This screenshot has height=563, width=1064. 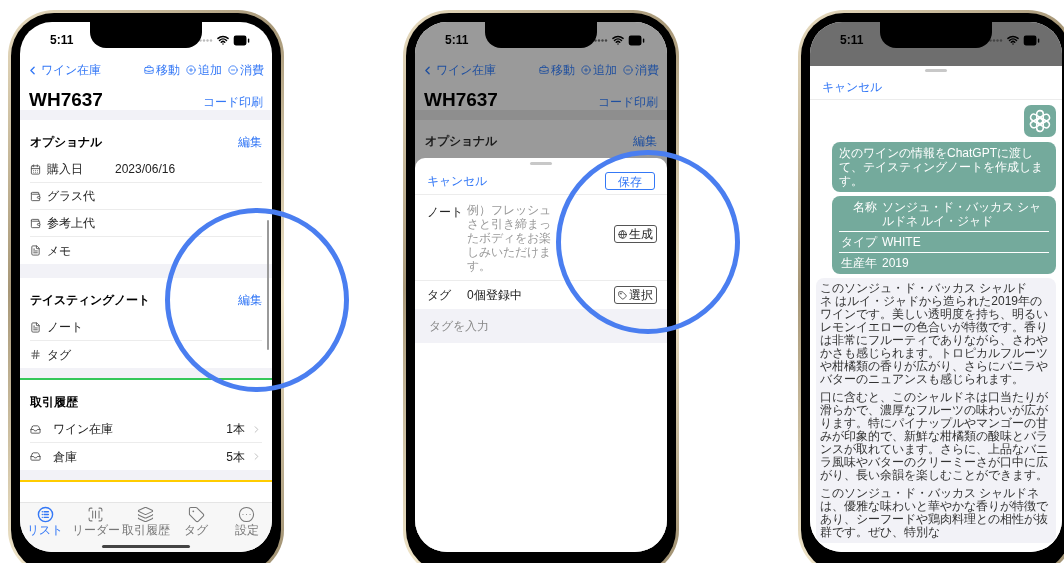 What do you see at coordinates (901, 242) in the screenshot?
I see `info-value: WHITE` at bounding box center [901, 242].